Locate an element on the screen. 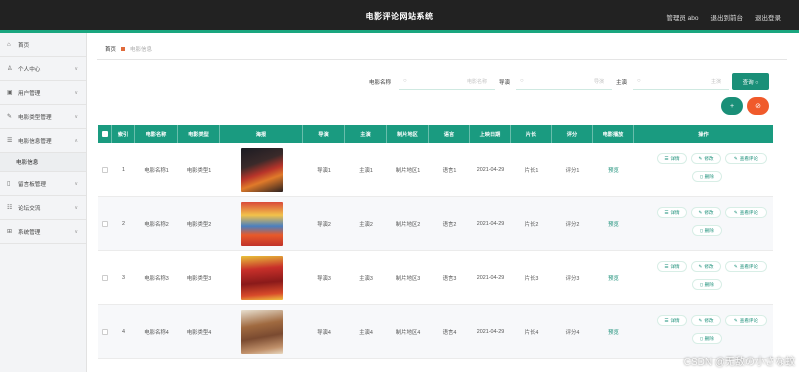  divider is located at coordinates (442, 59).